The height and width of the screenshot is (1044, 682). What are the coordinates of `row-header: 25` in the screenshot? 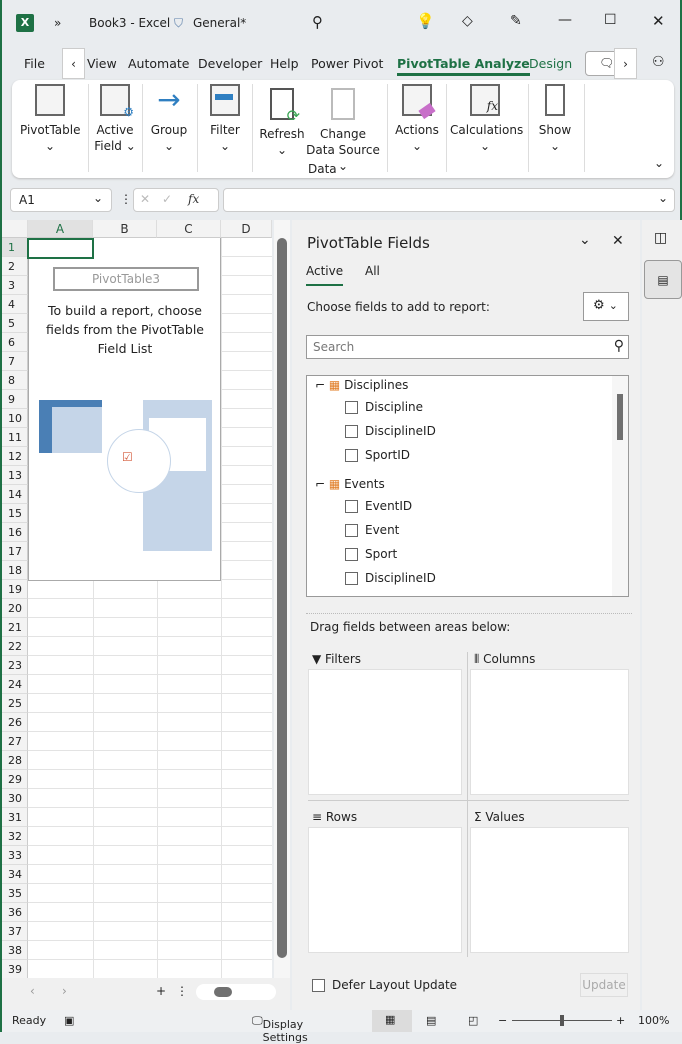 It's located at (15, 703).